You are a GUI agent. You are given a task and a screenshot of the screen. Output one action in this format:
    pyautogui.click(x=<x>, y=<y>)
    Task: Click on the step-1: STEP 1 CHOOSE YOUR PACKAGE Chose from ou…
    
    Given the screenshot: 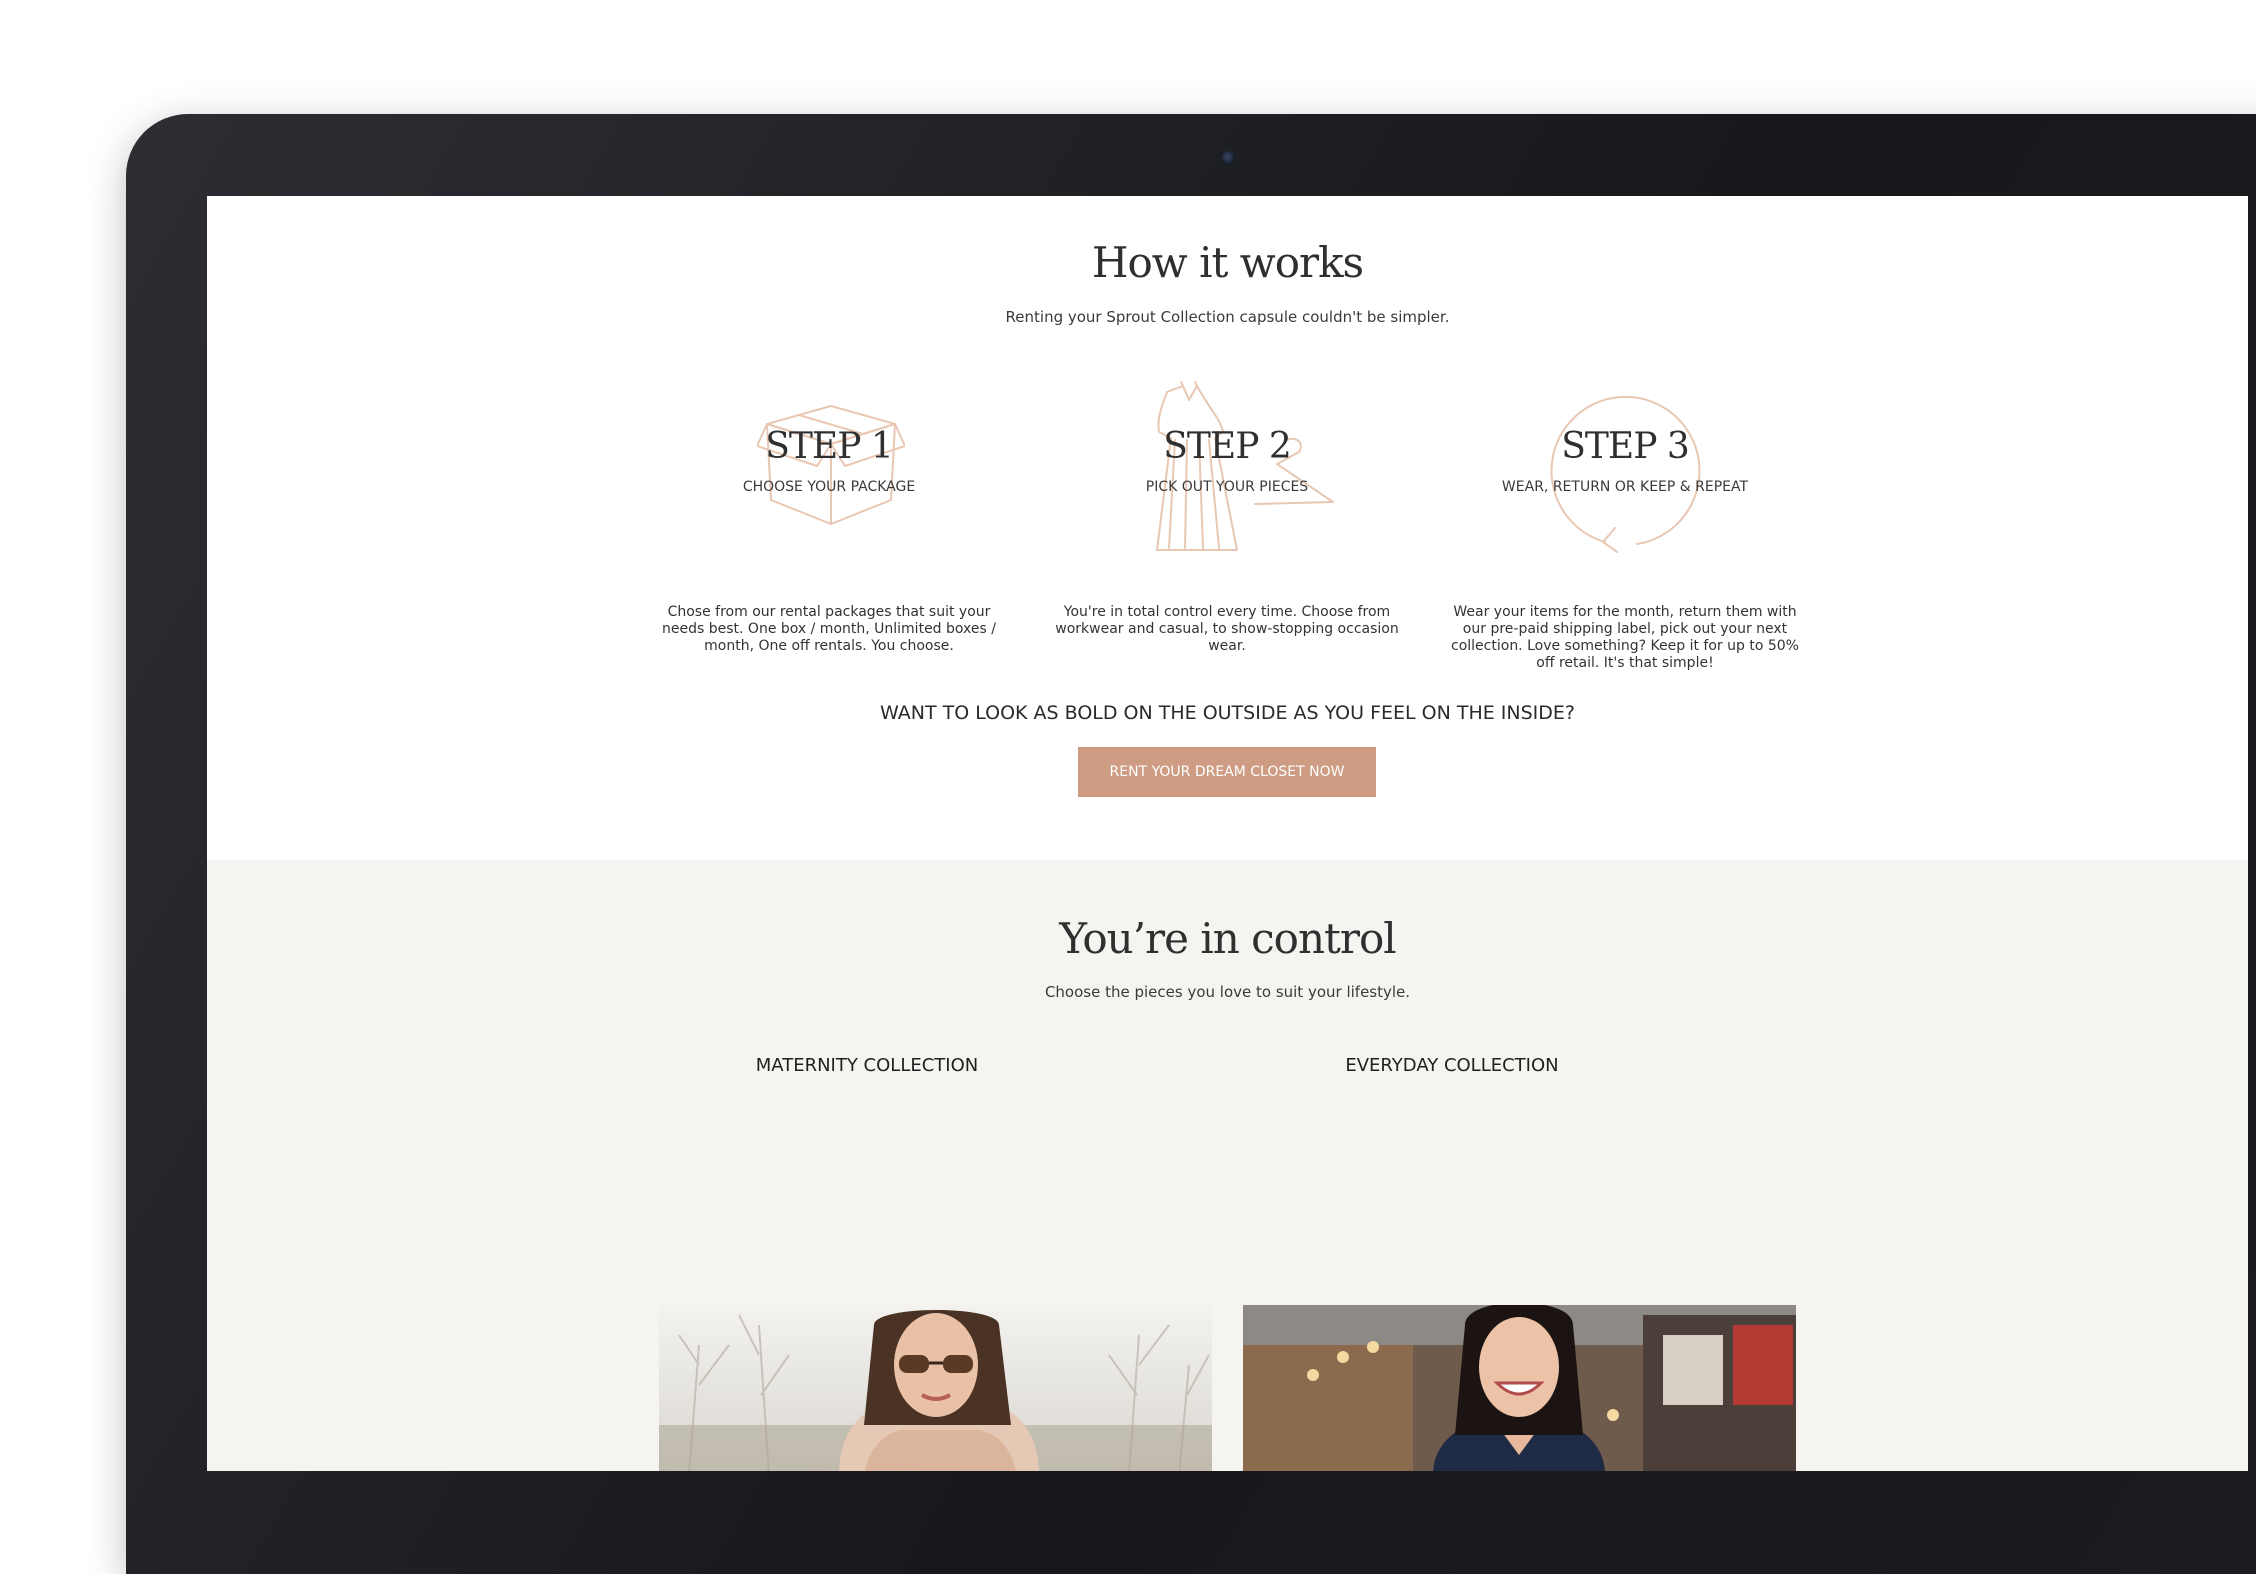 What is the action you would take?
    pyautogui.click(x=829, y=526)
    